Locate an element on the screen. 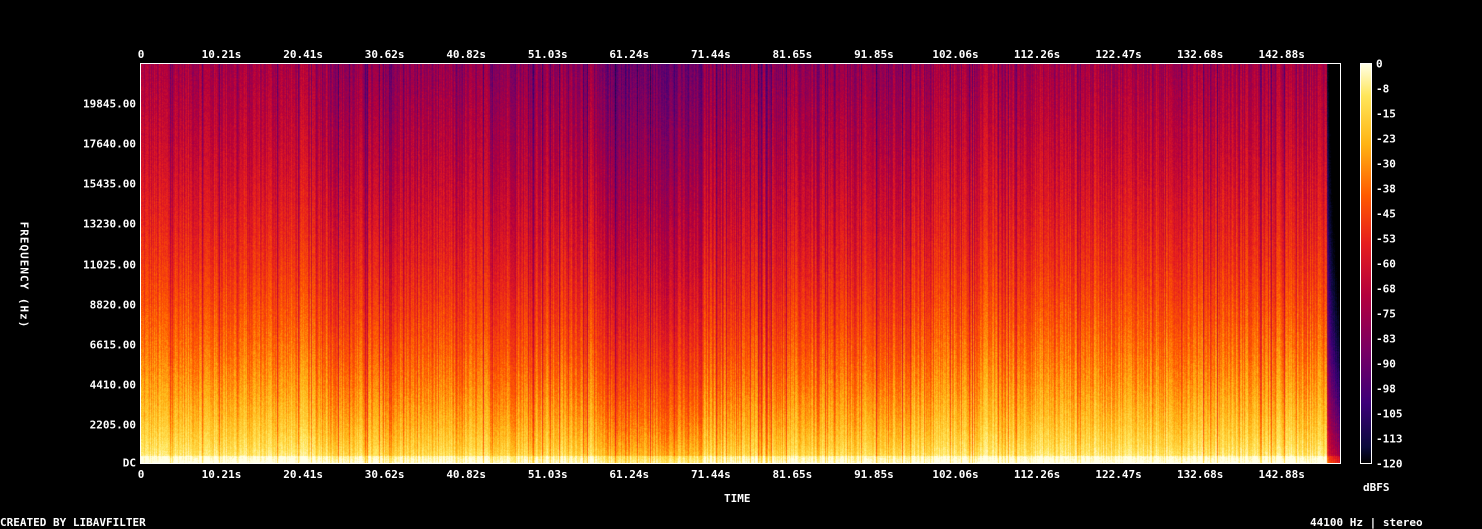 The width and height of the screenshot is (1482, 529). colorbar-tick: -60 is located at coordinates (1386, 264).